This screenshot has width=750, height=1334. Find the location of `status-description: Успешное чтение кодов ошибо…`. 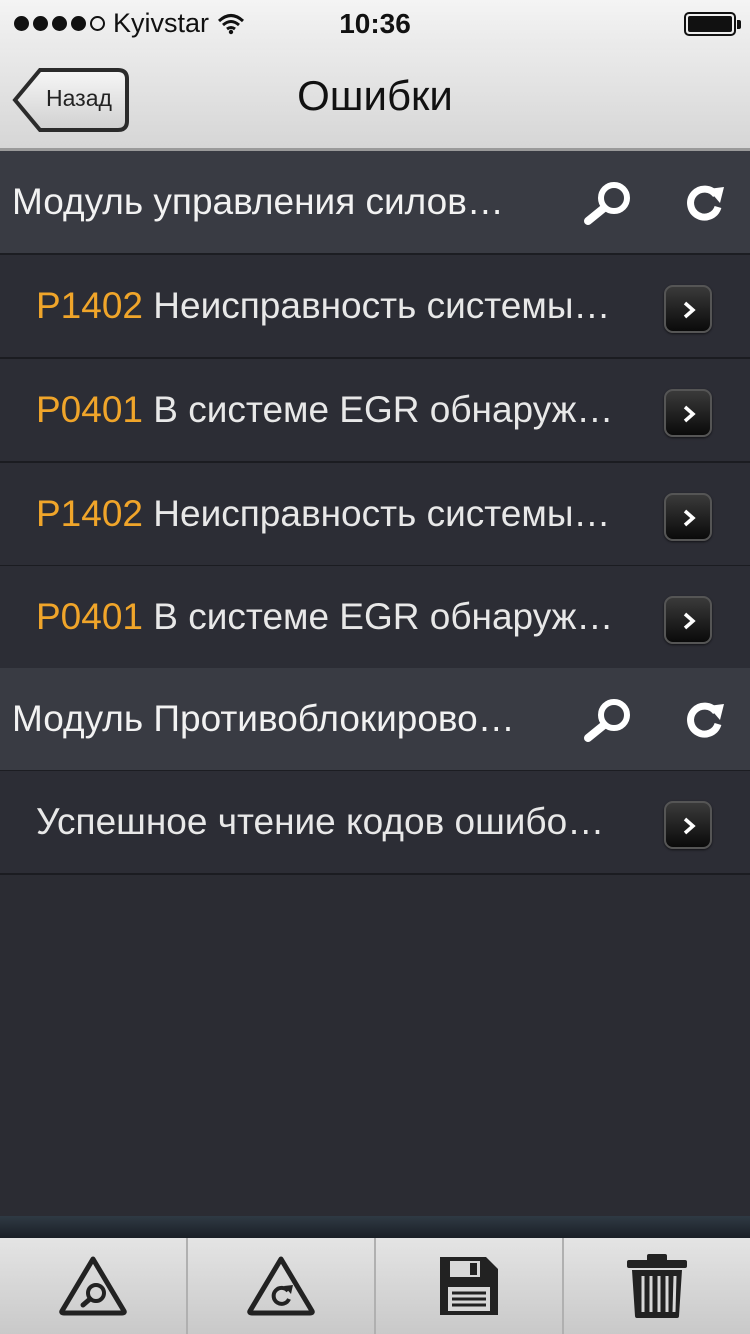

status-description: Успешное чтение кодов ошибо… is located at coordinates (320, 821).